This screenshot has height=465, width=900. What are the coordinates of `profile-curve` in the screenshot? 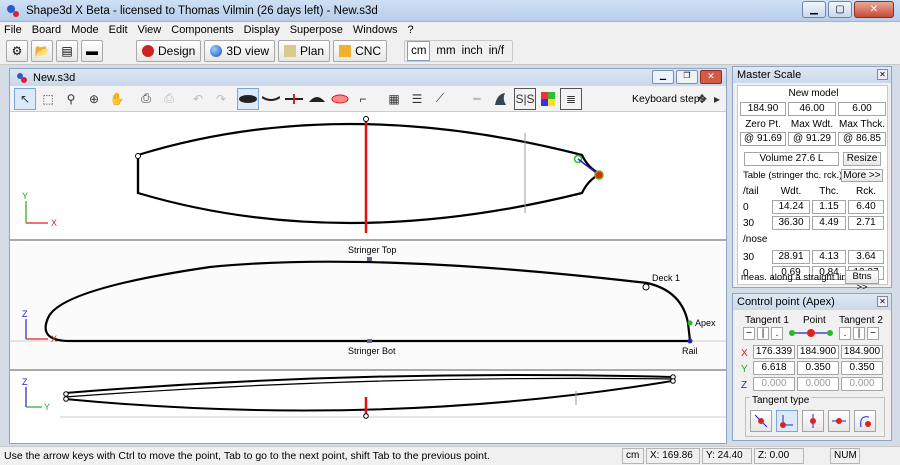 It's located at (368, 301).